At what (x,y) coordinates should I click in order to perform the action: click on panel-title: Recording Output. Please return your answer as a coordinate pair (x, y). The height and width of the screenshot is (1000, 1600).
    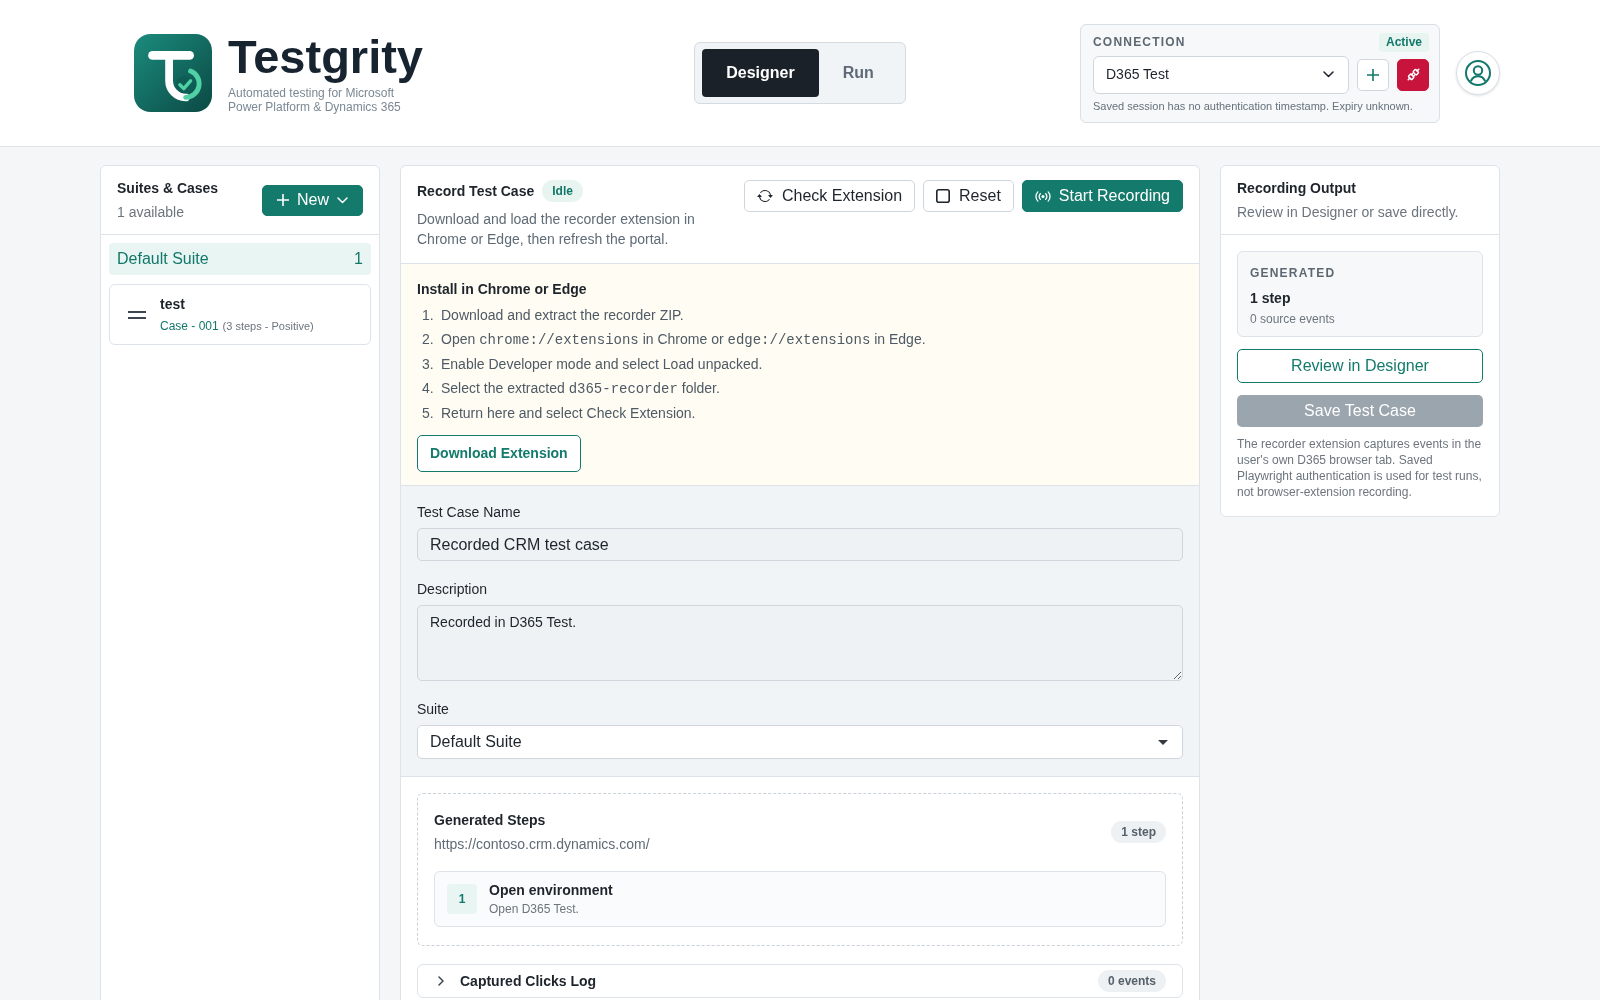
    Looking at the image, I should click on (1297, 188).